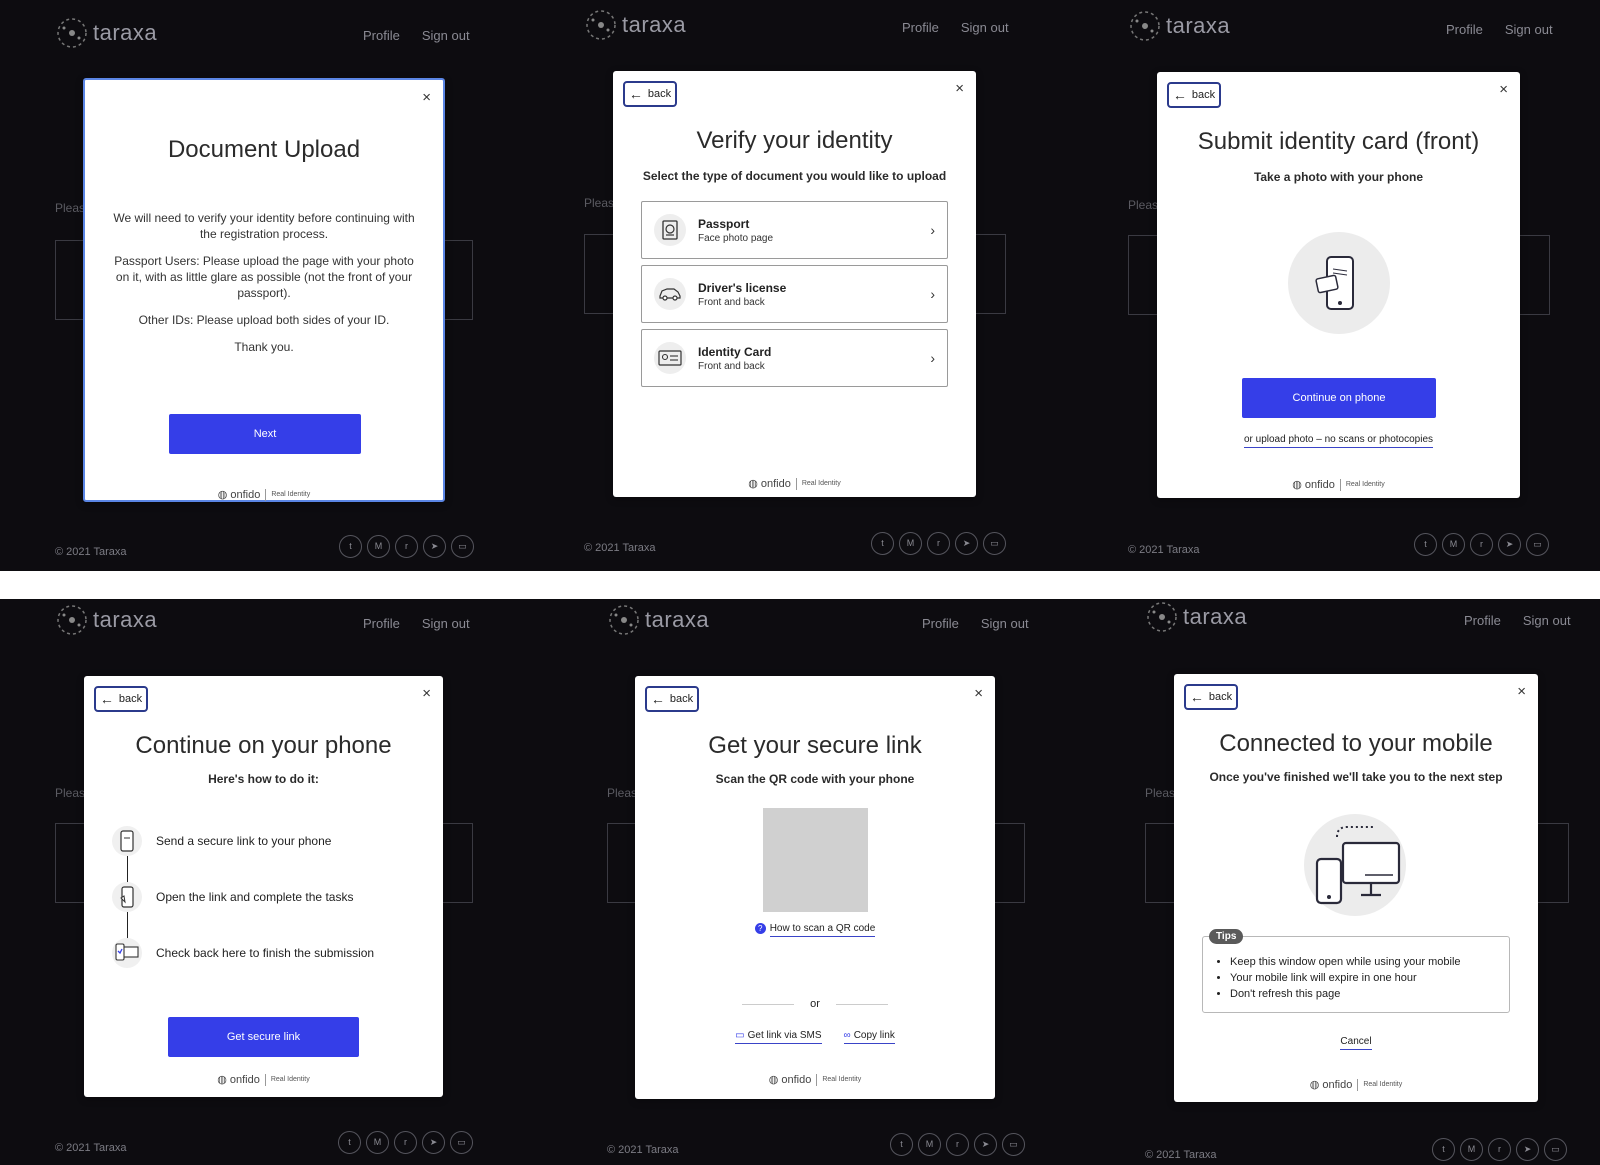 The height and width of the screenshot is (1165, 1600). Describe the element at coordinates (255, 897) in the screenshot. I see `step-text: Open the link and complete the tasks` at that location.